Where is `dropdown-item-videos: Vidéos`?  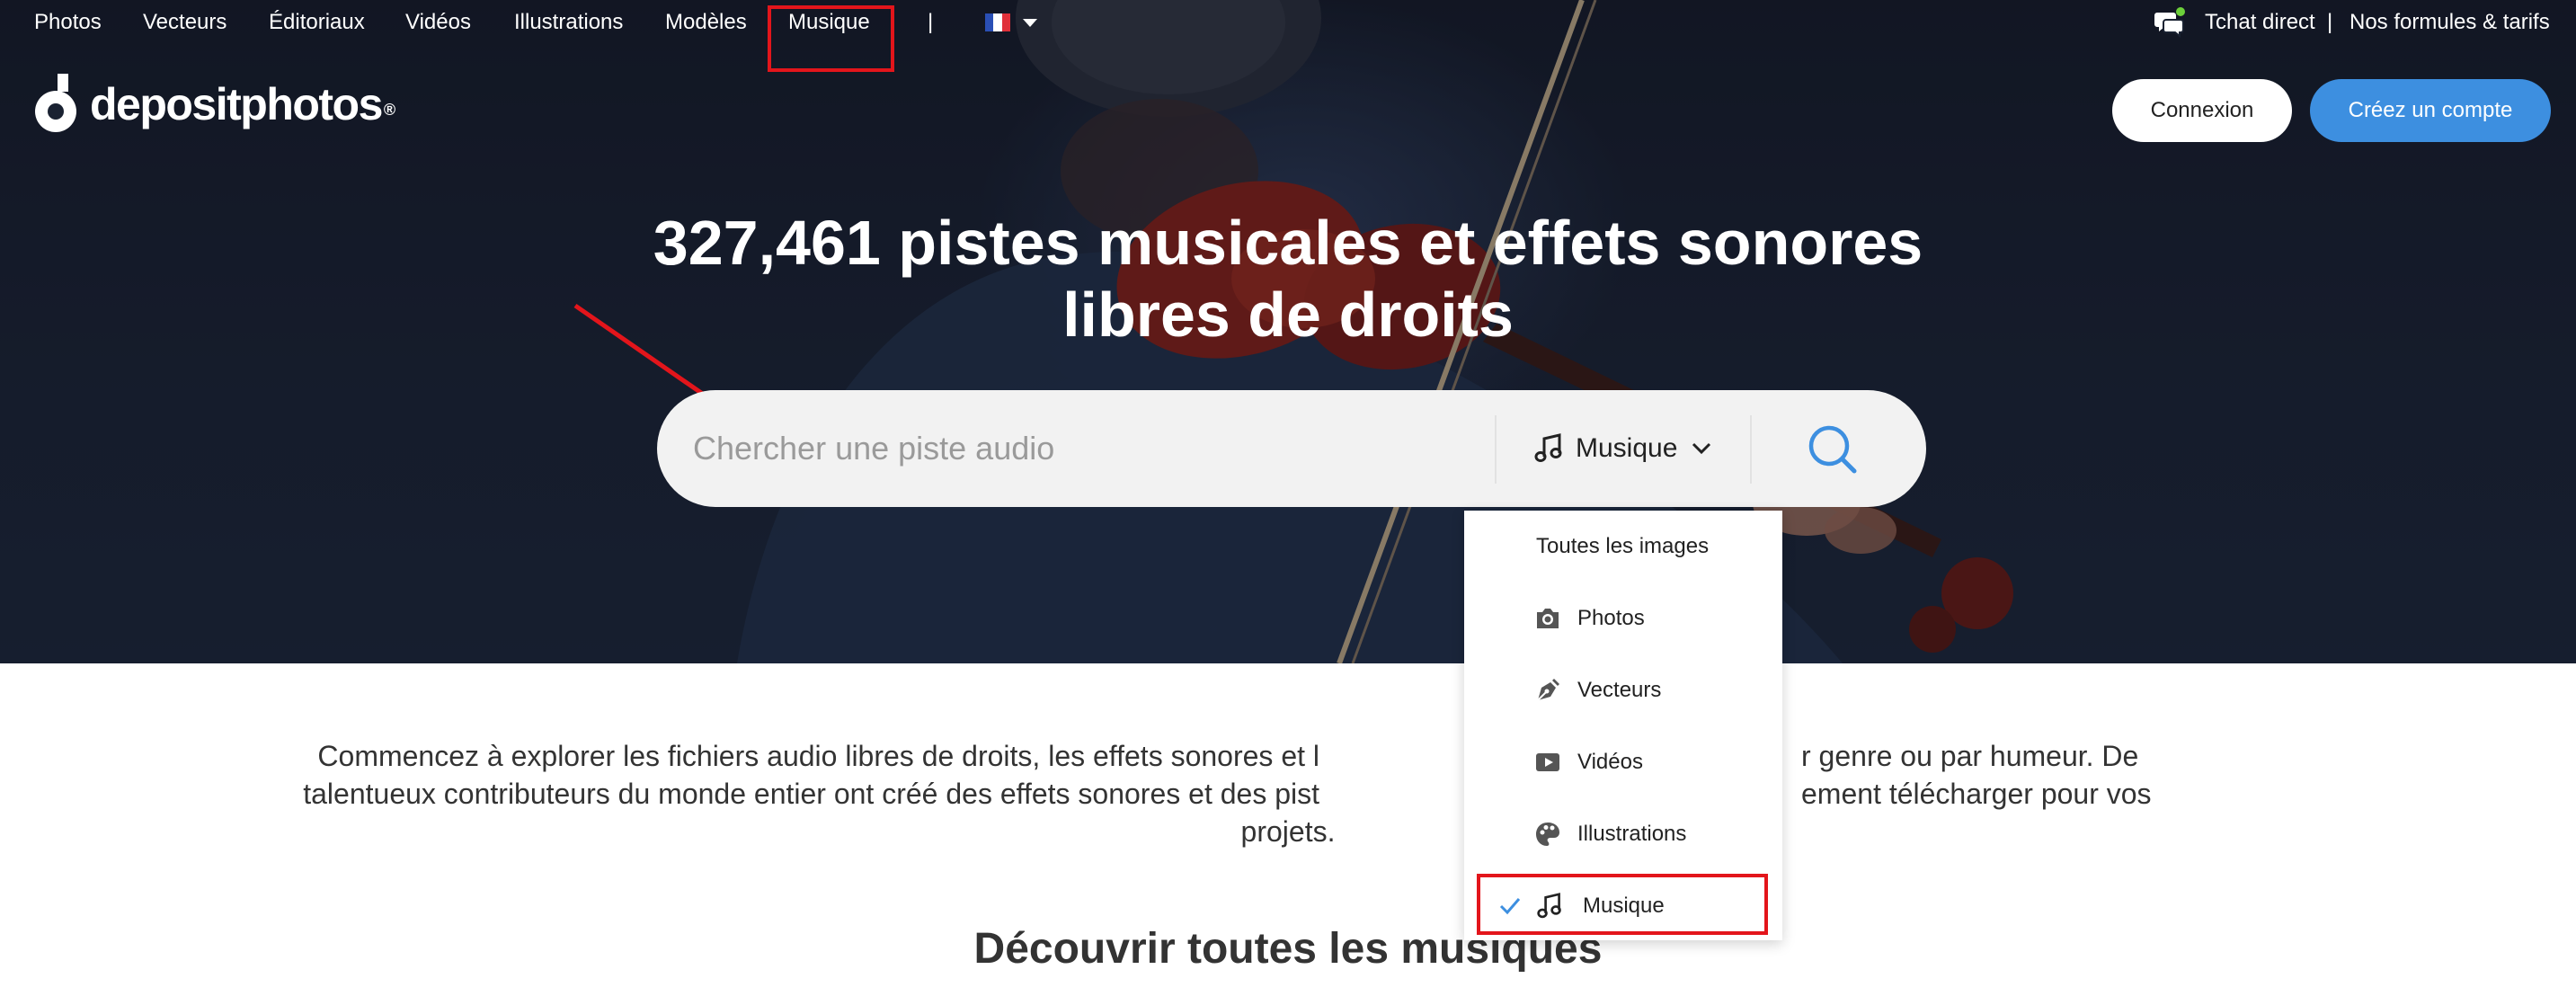
dropdown-item-videos: Vidéos is located at coordinates (1623, 762).